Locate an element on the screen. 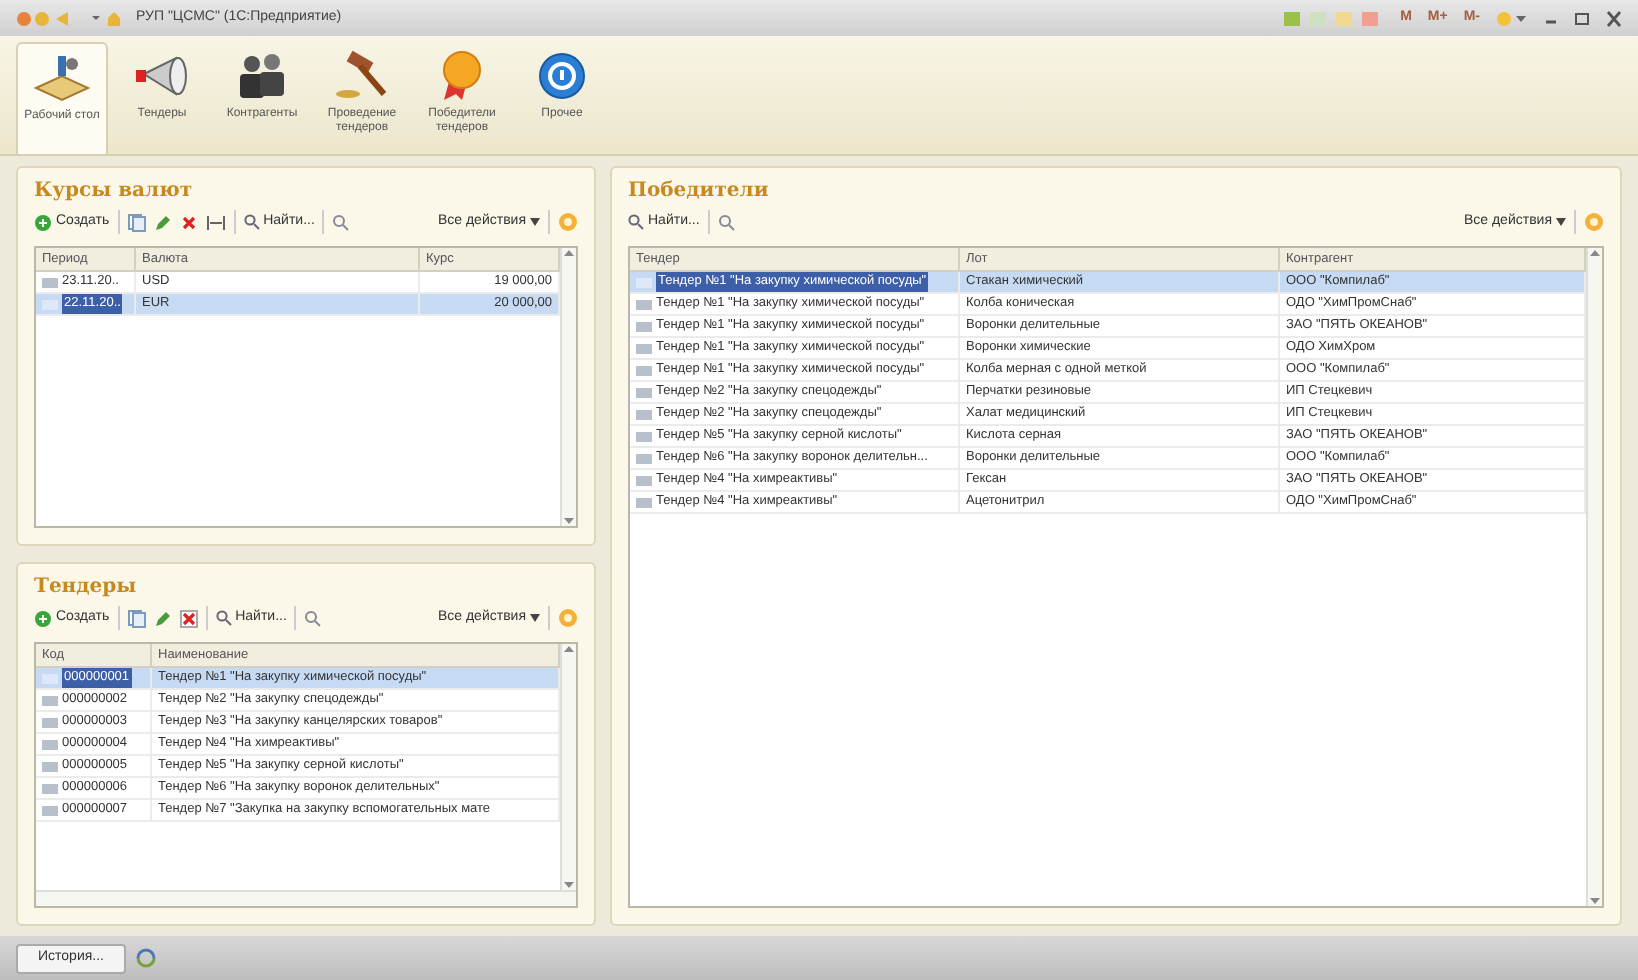 The width and height of the screenshot is (1638, 980). refresh-icon is located at coordinates (145, 958).